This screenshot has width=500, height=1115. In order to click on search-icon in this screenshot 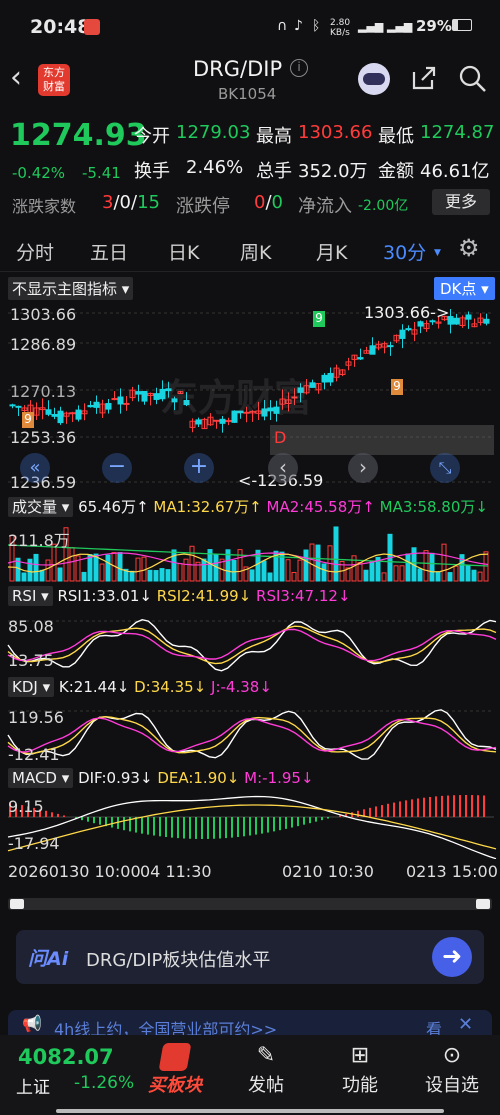, I will do `click(473, 79)`.